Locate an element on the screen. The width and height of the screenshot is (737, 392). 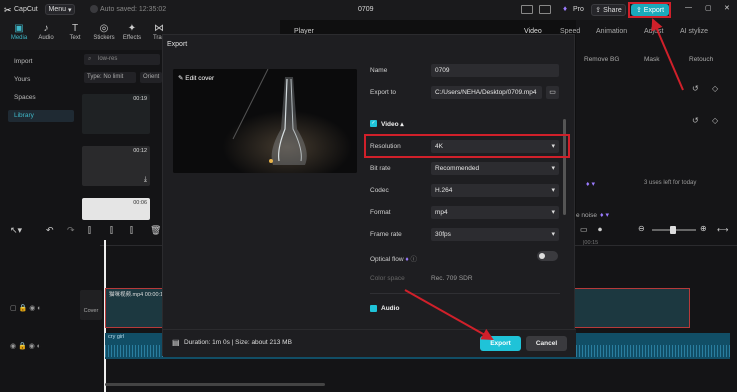
tab-adjust: Adjust is located at coordinates (653, 31).